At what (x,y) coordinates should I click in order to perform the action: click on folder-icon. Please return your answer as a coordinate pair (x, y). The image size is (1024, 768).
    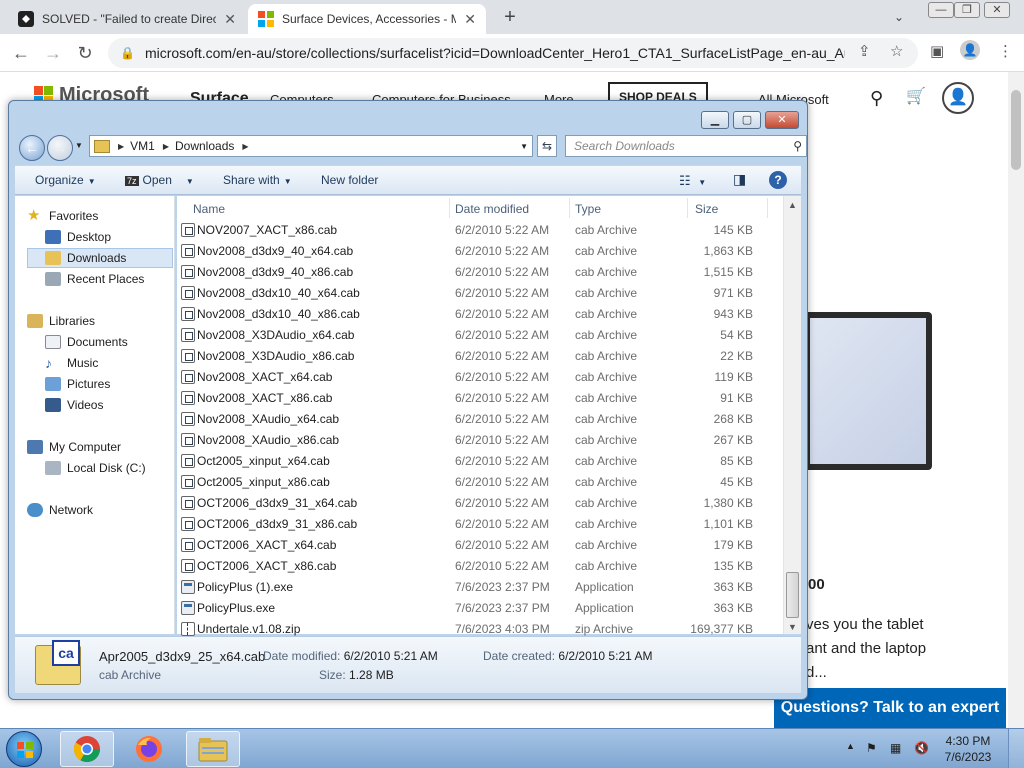
    Looking at the image, I should click on (102, 146).